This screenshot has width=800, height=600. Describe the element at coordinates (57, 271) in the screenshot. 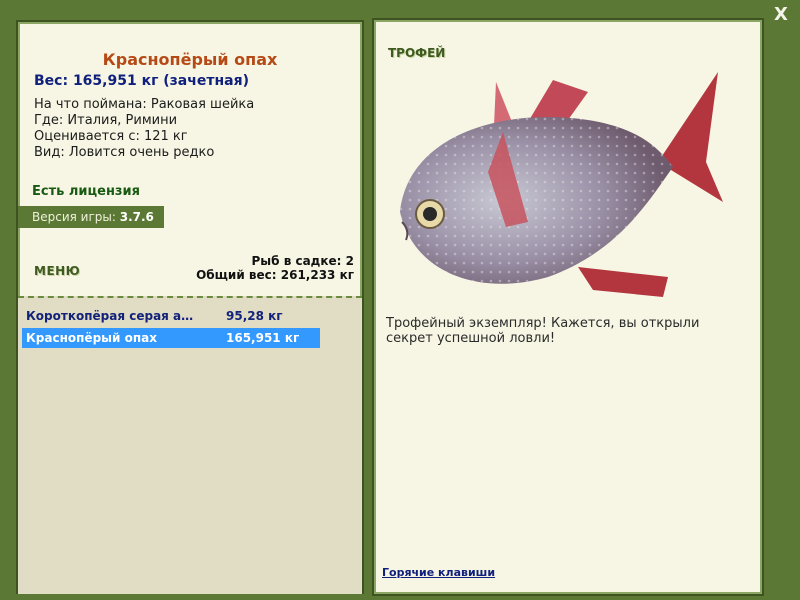

I see `menu-button: МЕНЮ` at that location.